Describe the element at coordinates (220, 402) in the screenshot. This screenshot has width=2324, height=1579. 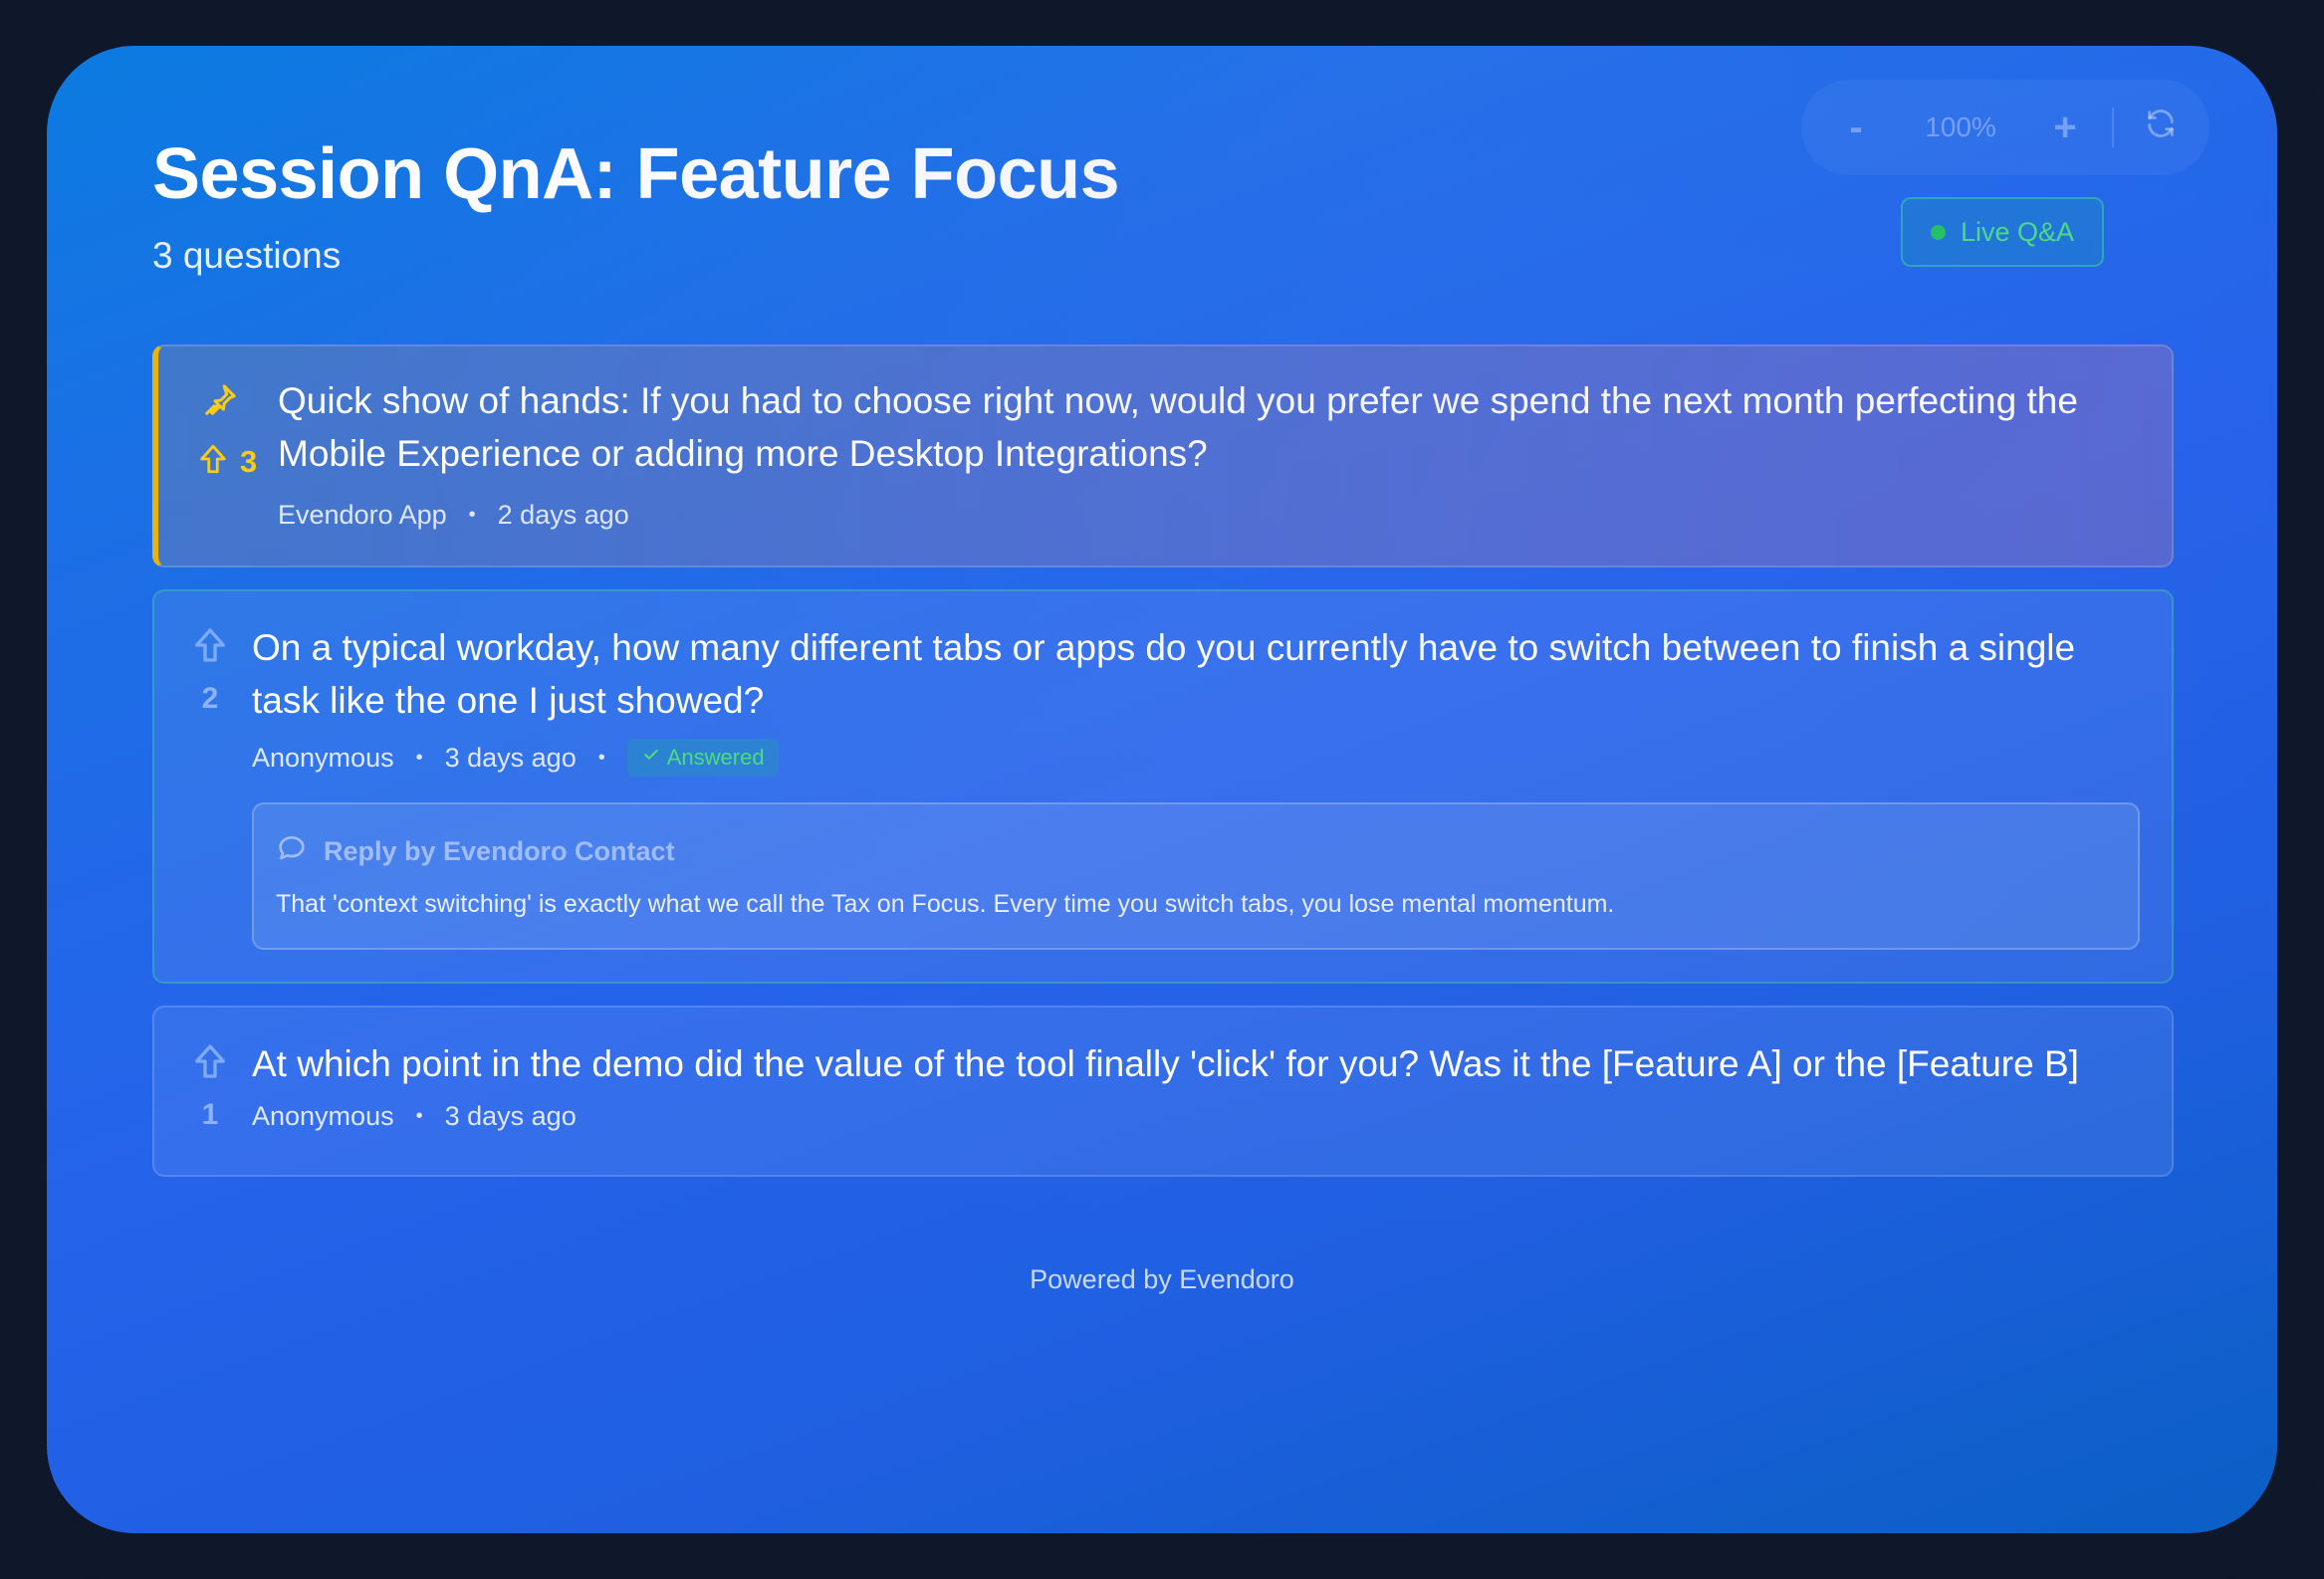
I see `pin-icon` at that location.